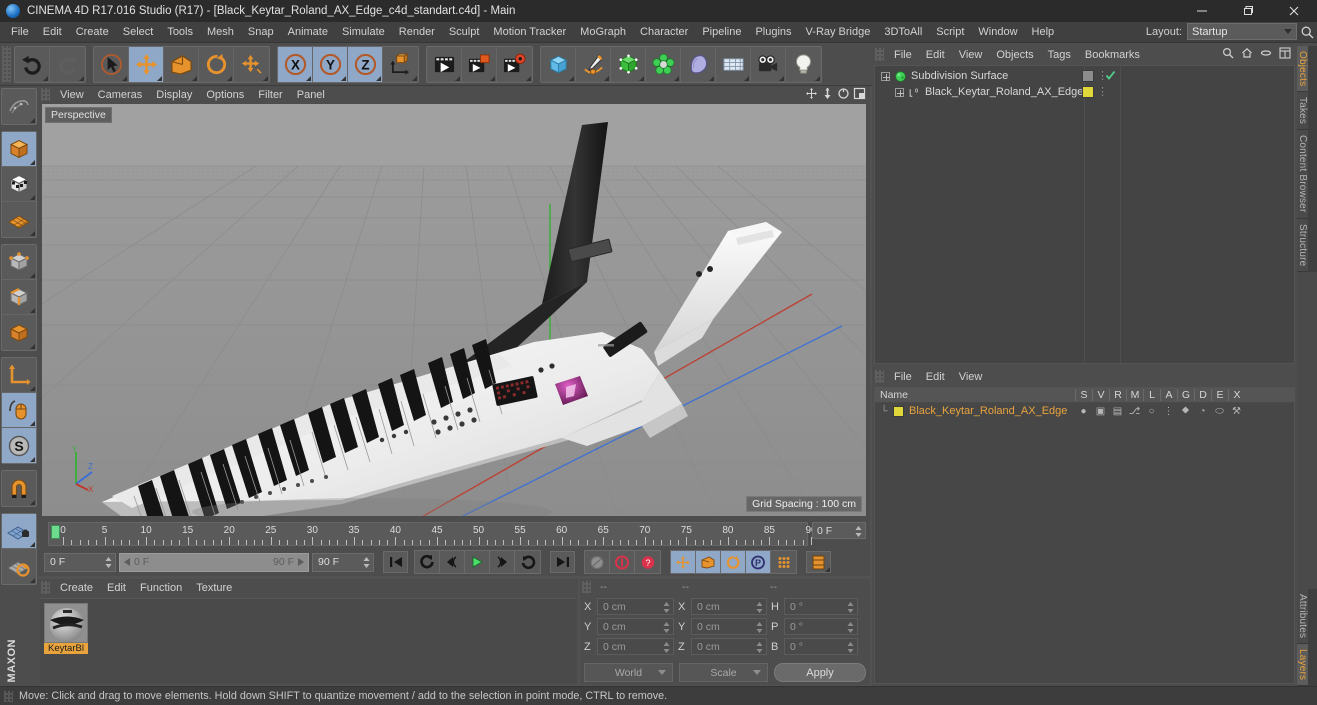 The image size is (1317, 705). What do you see at coordinates (1266, 54) in the screenshot?
I see `collapse-icon` at bounding box center [1266, 54].